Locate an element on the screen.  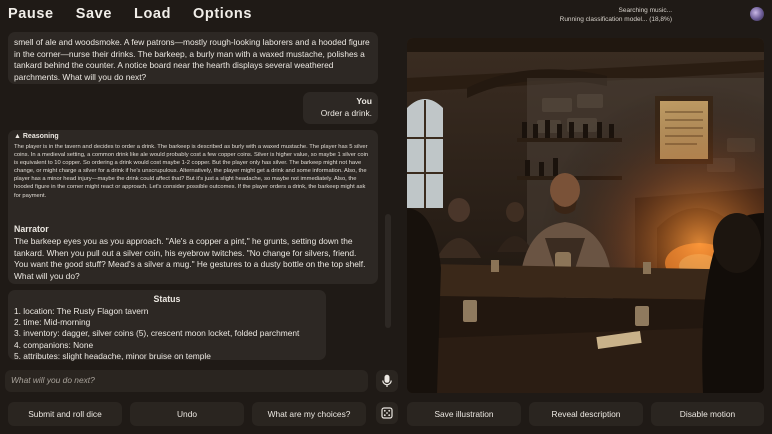
status-line-model: Running classification model... (18,8%) is located at coordinates (616, 19).